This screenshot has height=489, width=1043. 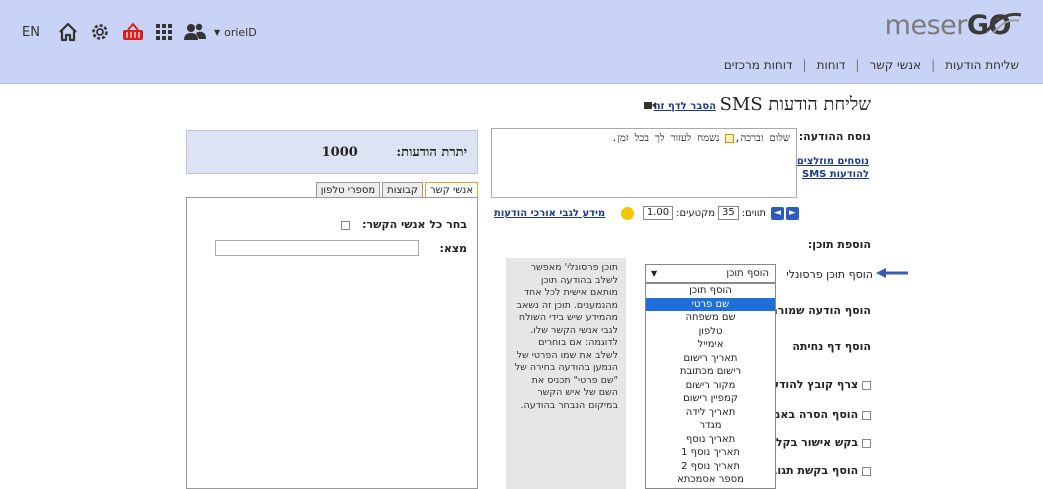 What do you see at coordinates (762, 138) in the screenshot?
I see `message-text-start: שלום וברכה,` at bounding box center [762, 138].